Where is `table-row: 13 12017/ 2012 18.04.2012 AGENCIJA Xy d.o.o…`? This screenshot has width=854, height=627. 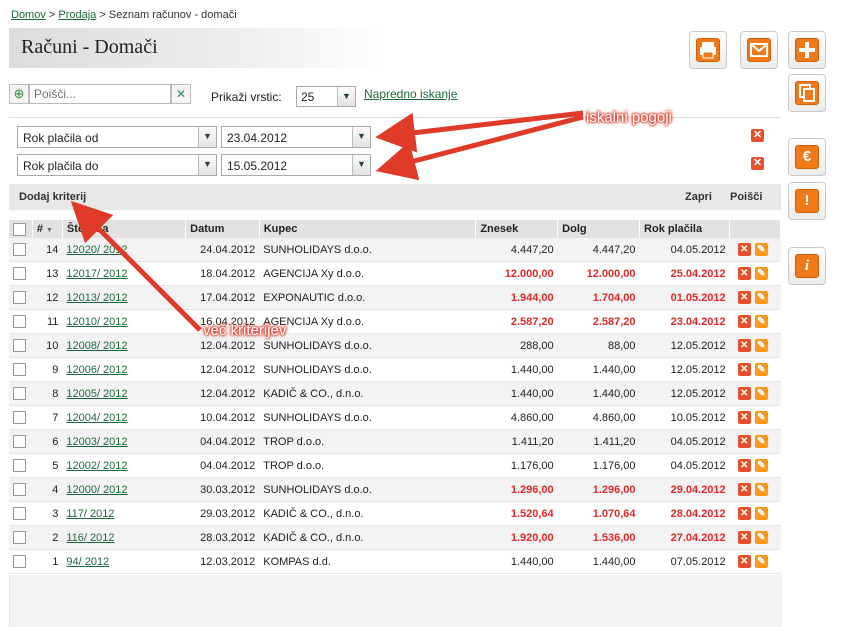 table-row: 13 12017/ 2012 18.04.2012 AGENCIJA Xy d.o.o… is located at coordinates (395, 273).